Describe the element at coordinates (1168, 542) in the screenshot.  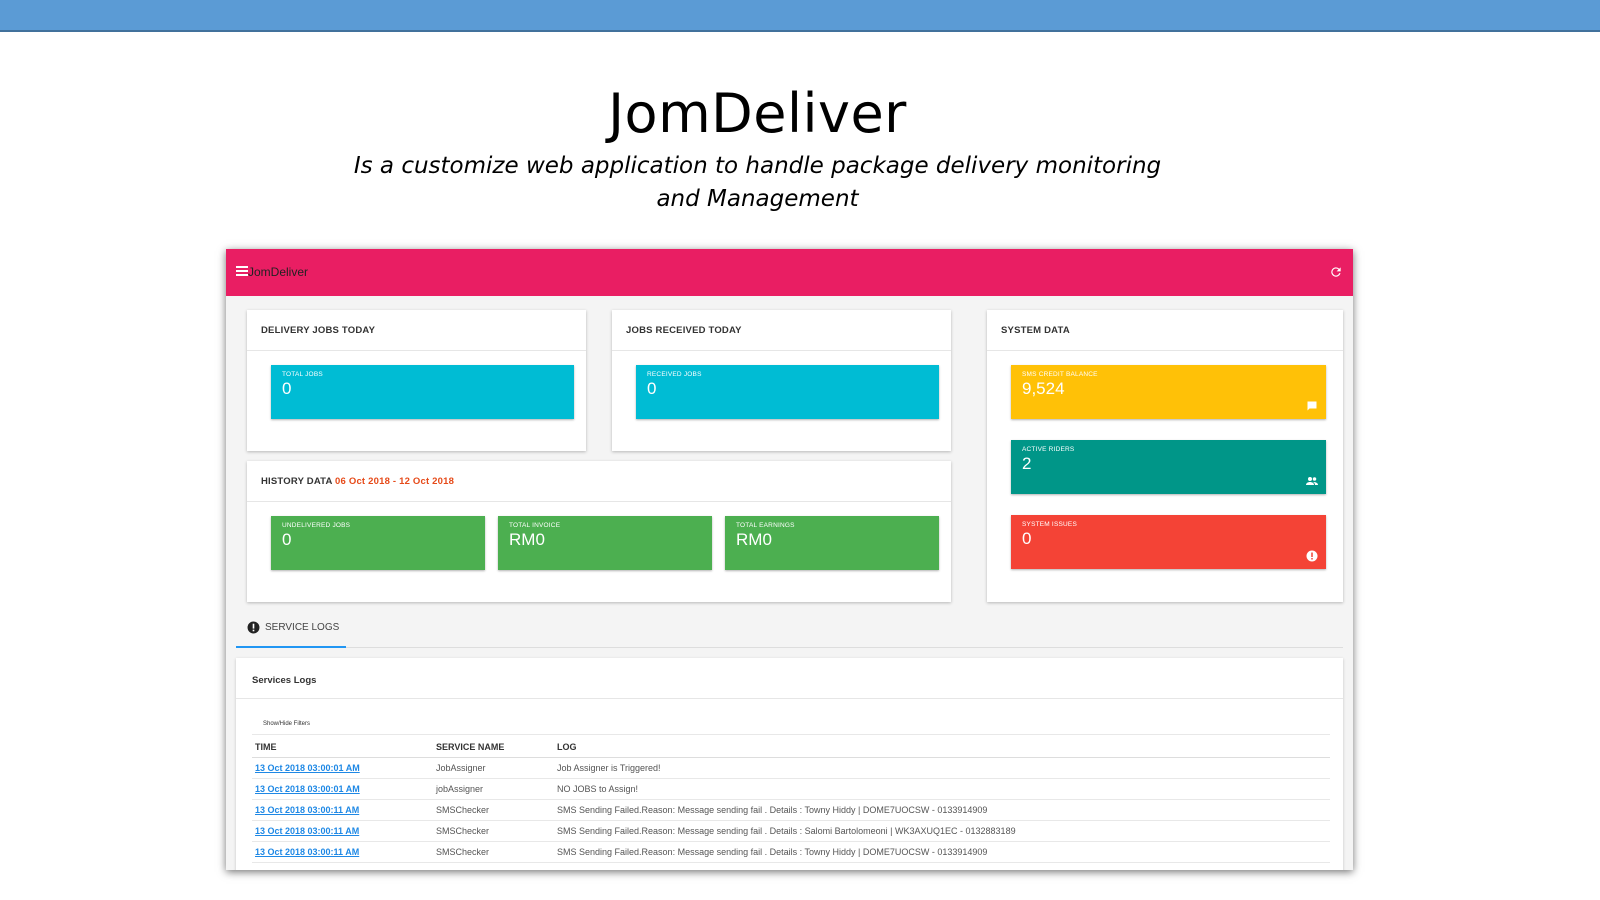
I see `system-issues-tile: SYSTEM ISSUES 0` at that location.